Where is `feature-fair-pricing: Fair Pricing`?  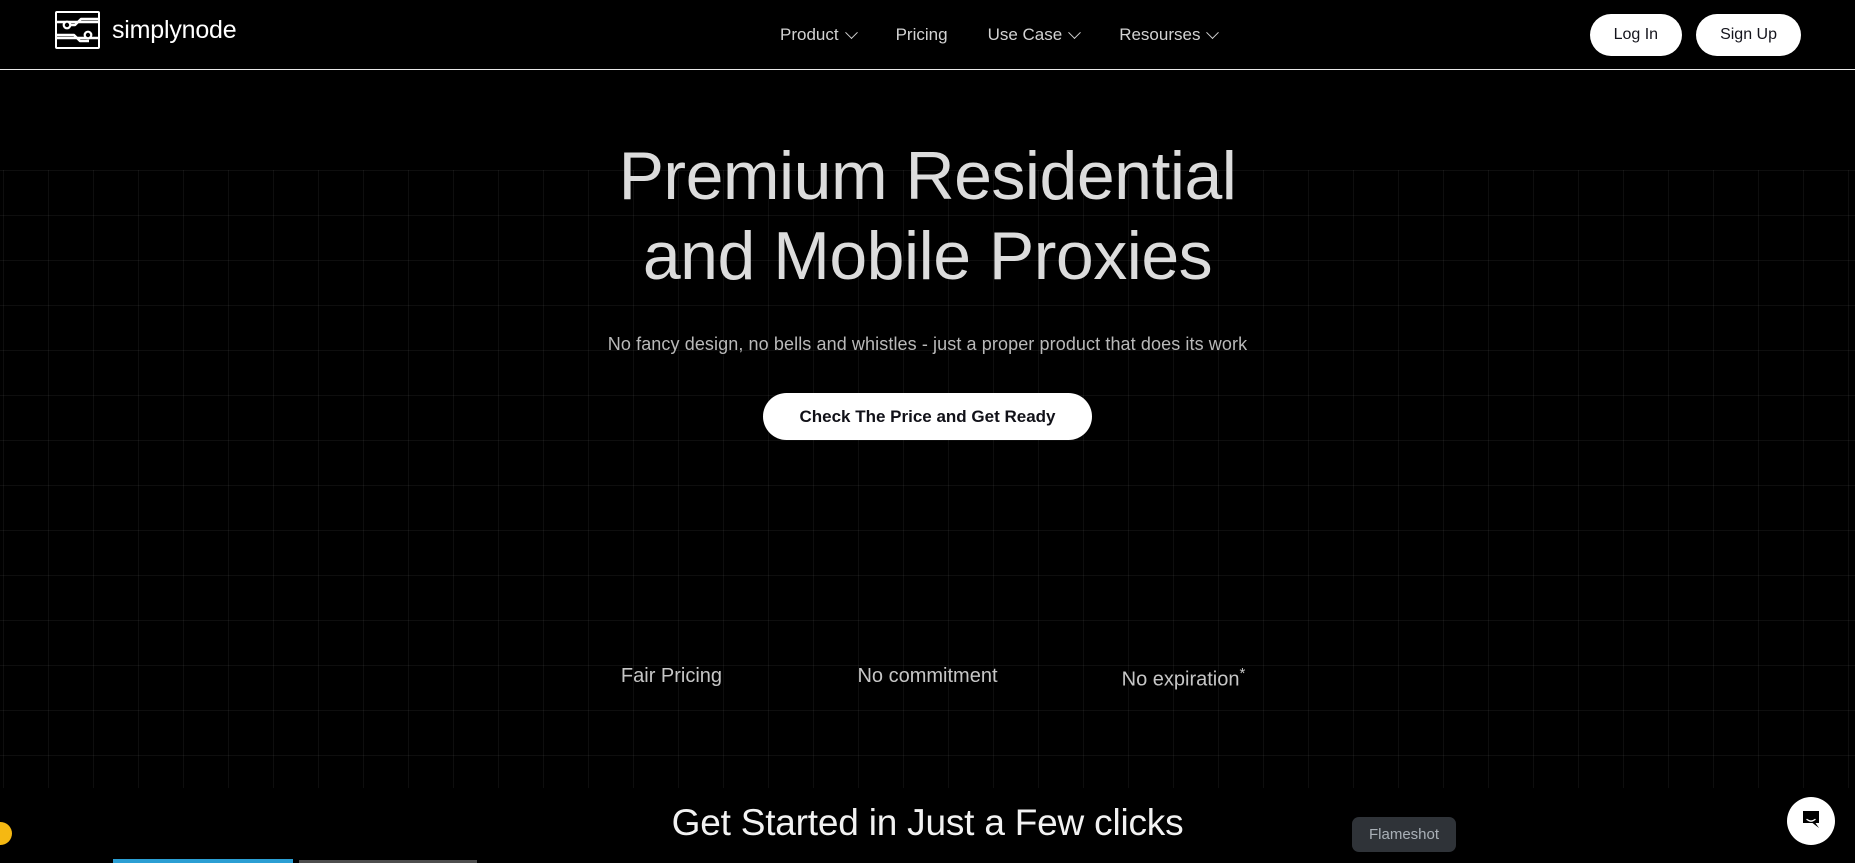
feature-fair-pricing: Fair Pricing is located at coordinates (672, 678).